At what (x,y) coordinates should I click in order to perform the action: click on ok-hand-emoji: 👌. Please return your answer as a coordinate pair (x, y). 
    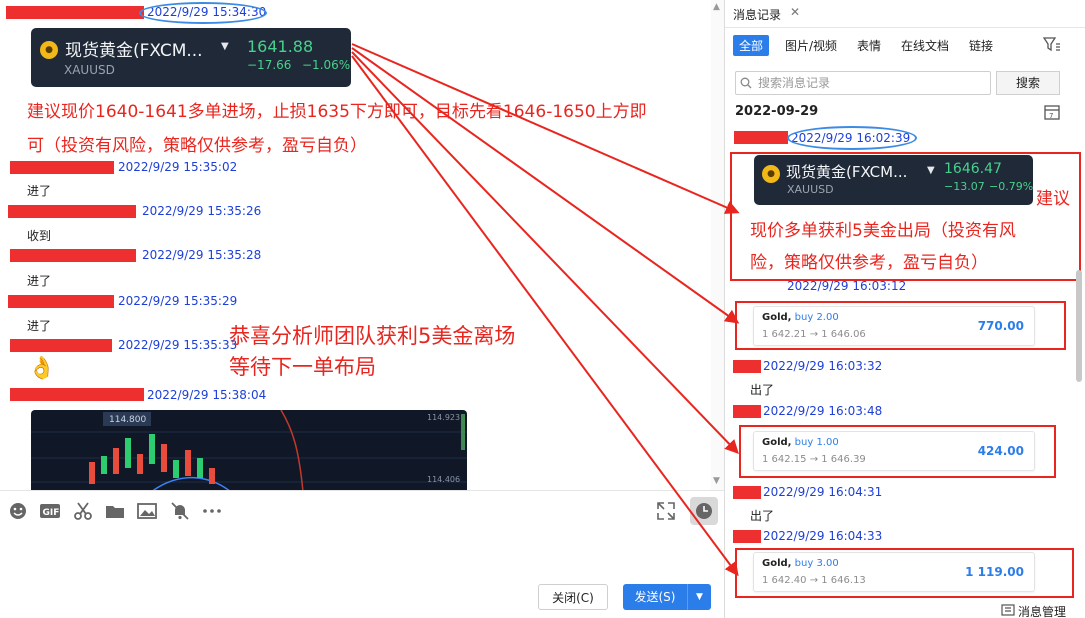
    Looking at the image, I should click on (42, 368).